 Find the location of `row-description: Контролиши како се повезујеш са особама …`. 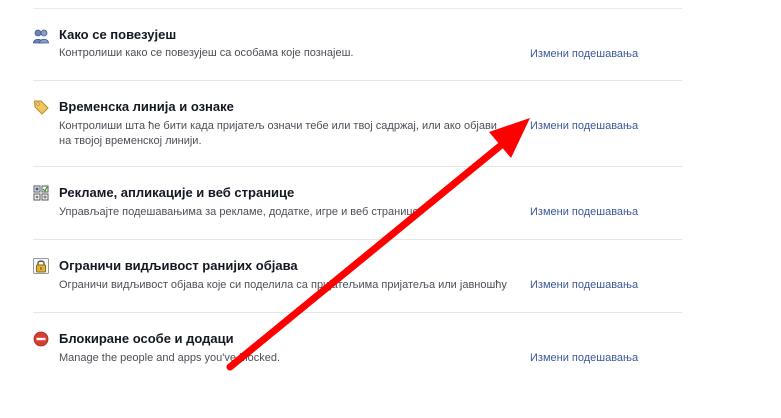

row-description: Контролиши како се повезујеш са особама … is located at coordinates (206, 53).